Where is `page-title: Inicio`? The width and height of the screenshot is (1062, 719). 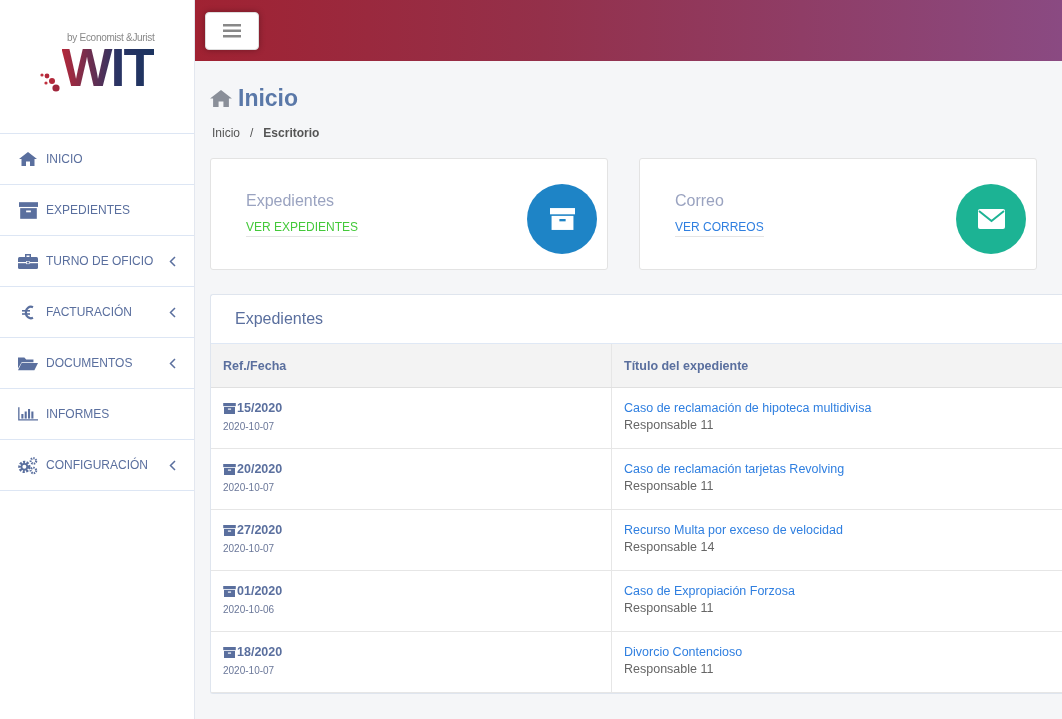
page-title: Inicio is located at coordinates (268, 98).